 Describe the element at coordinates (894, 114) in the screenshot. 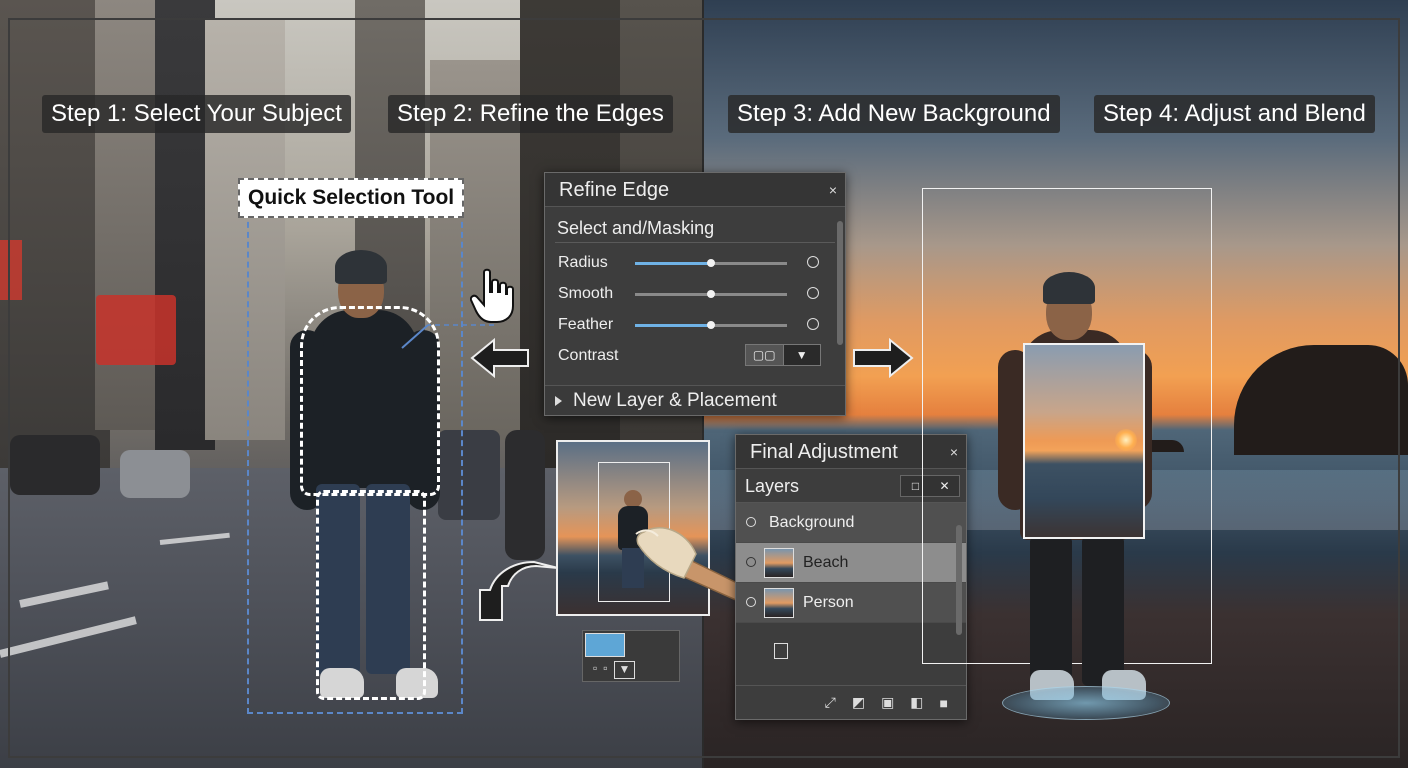

I see `step-3-label: Step 3: Add New Background` at that location.